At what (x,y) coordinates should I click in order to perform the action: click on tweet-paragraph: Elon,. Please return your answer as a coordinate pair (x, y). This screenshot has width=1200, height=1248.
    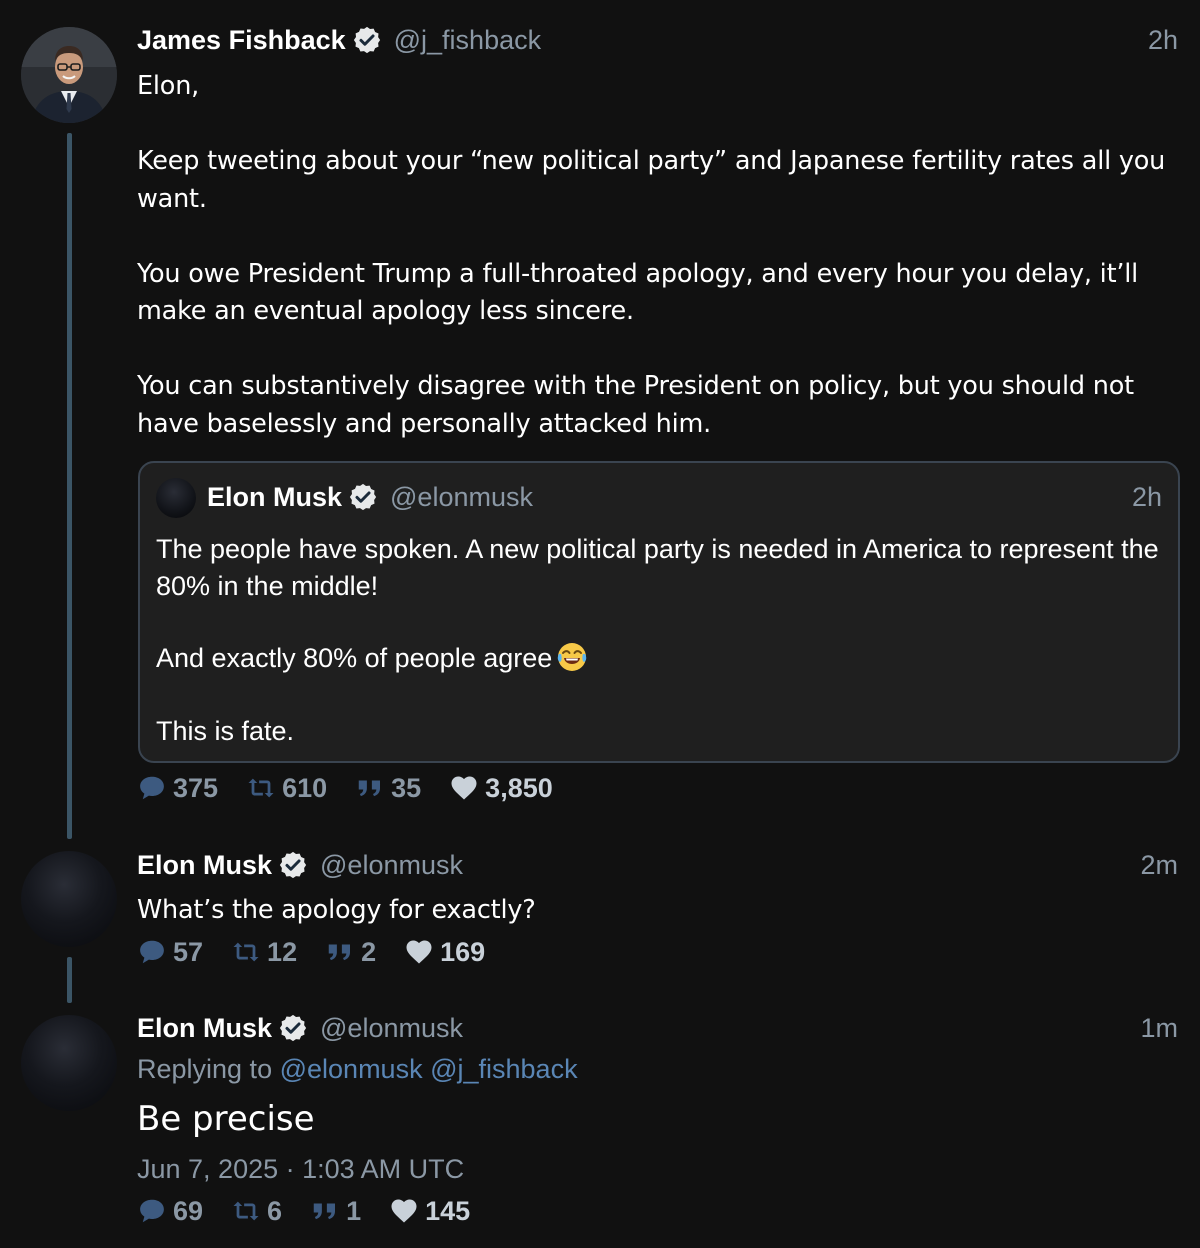
    Looking at the image, I should click on (168, 86).